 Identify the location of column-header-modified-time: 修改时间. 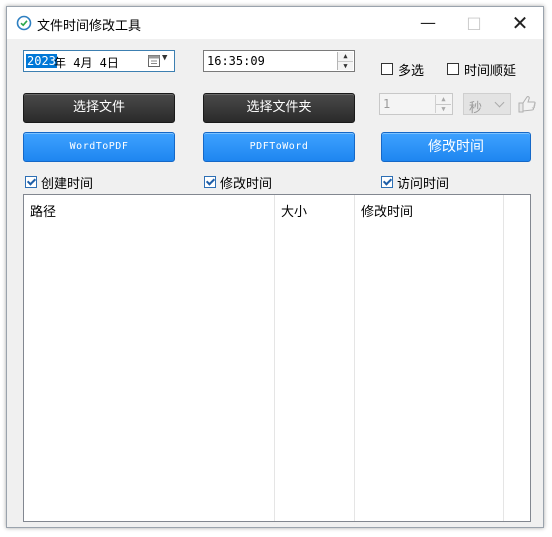
(387, 210).